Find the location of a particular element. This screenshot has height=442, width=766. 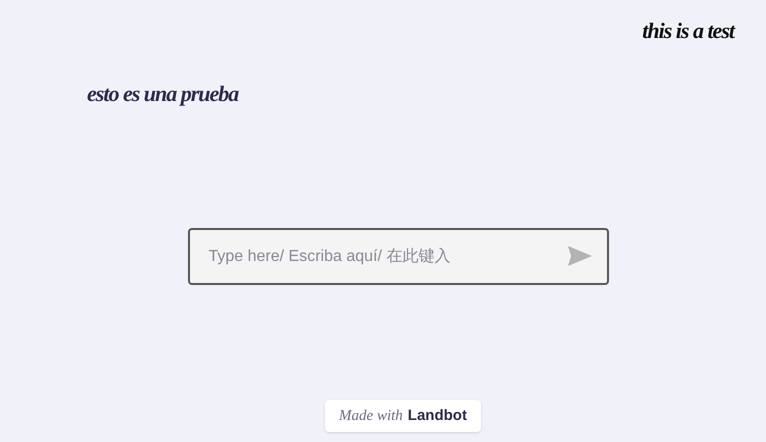

send-icon is located at coordinates (580, 256).